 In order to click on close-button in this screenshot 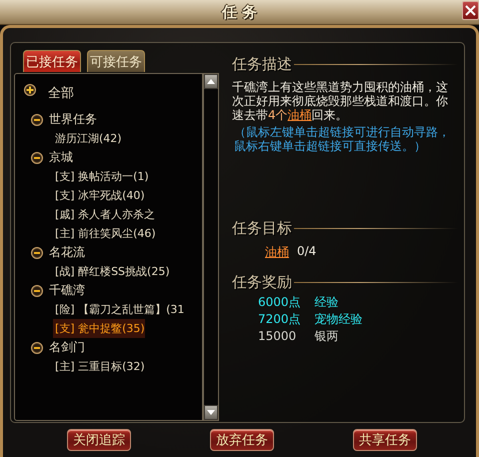, I will do `click(470, 10)`.